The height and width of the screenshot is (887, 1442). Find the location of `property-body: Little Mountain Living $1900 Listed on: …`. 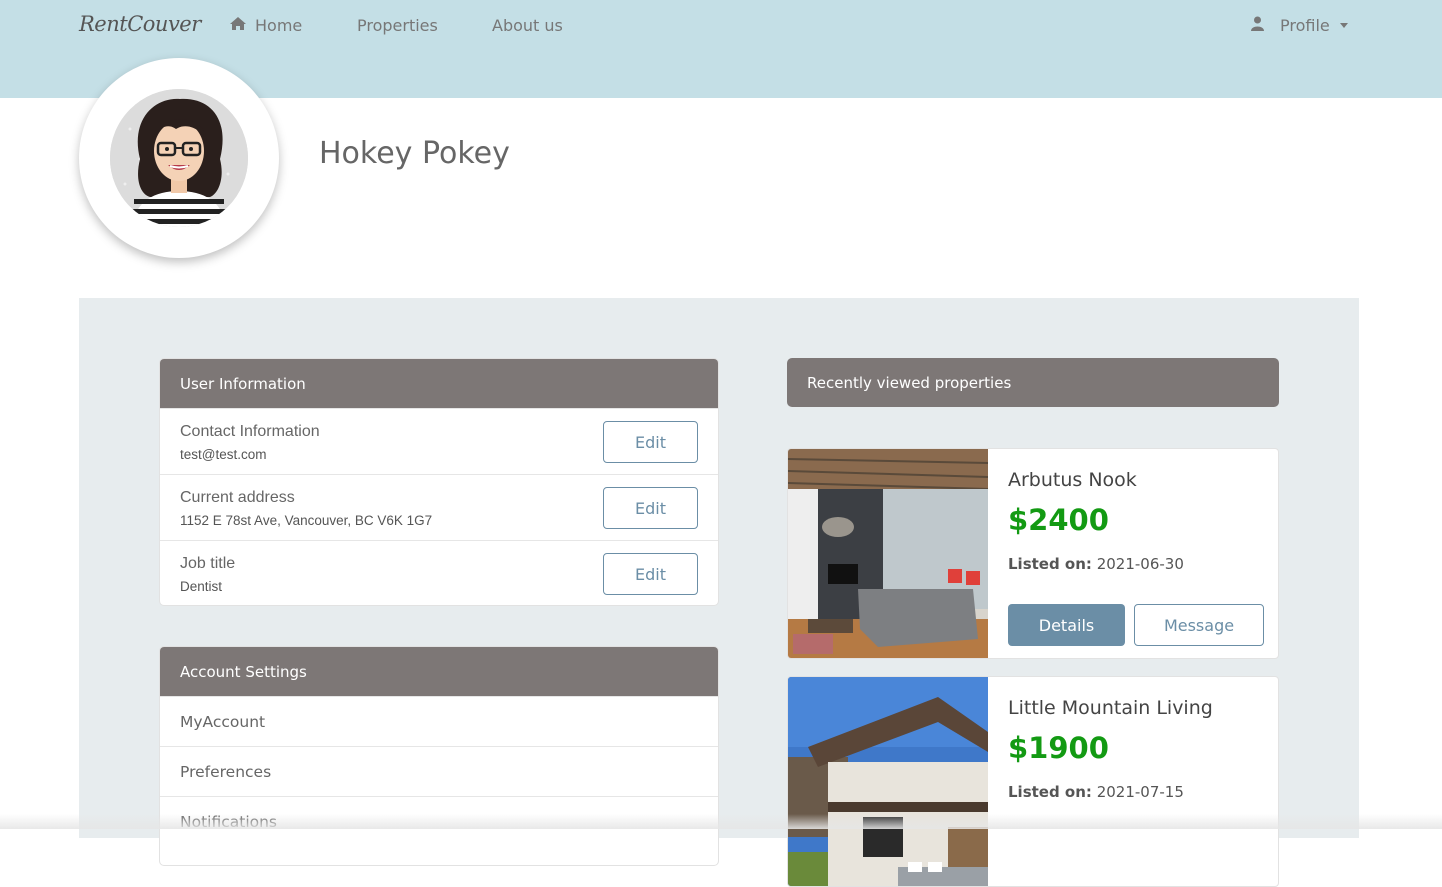

property-body: Little Mountain Living $1900 Listed on: … is located at coordinates (1136, 739).